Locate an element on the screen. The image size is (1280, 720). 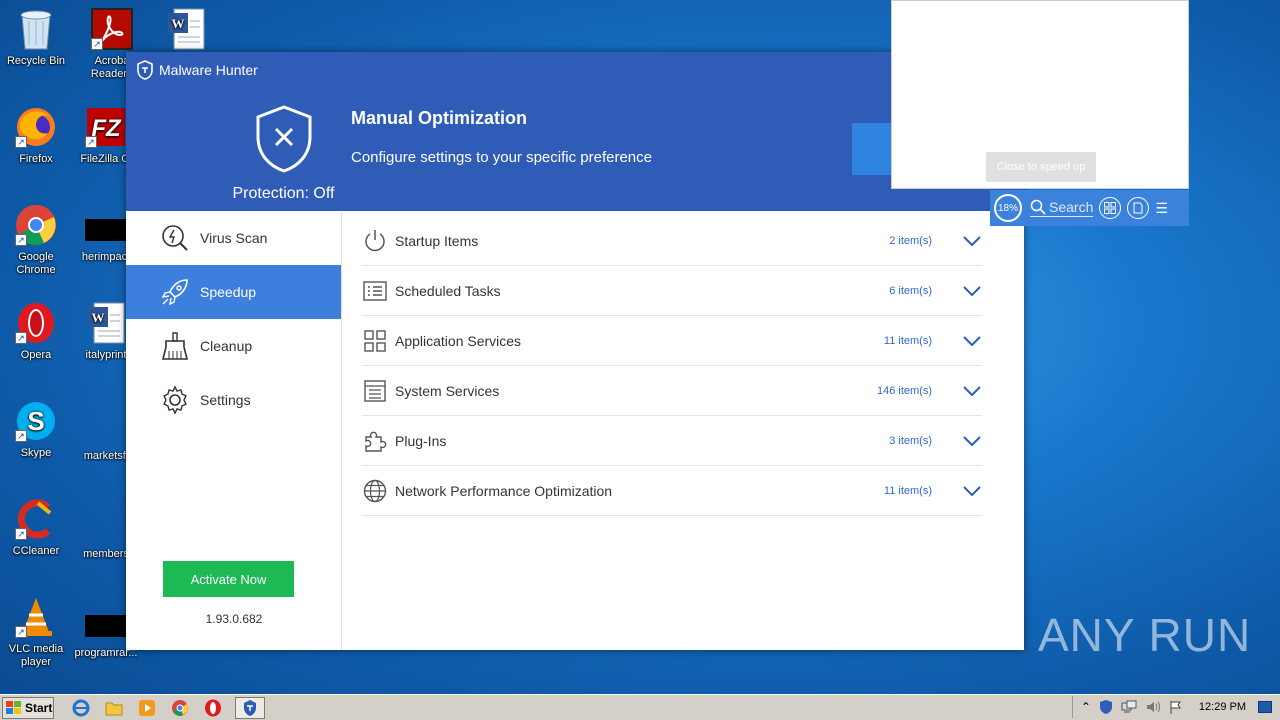
desktop-icon-label: Recycle Bin is located at coordinates (36, 61).